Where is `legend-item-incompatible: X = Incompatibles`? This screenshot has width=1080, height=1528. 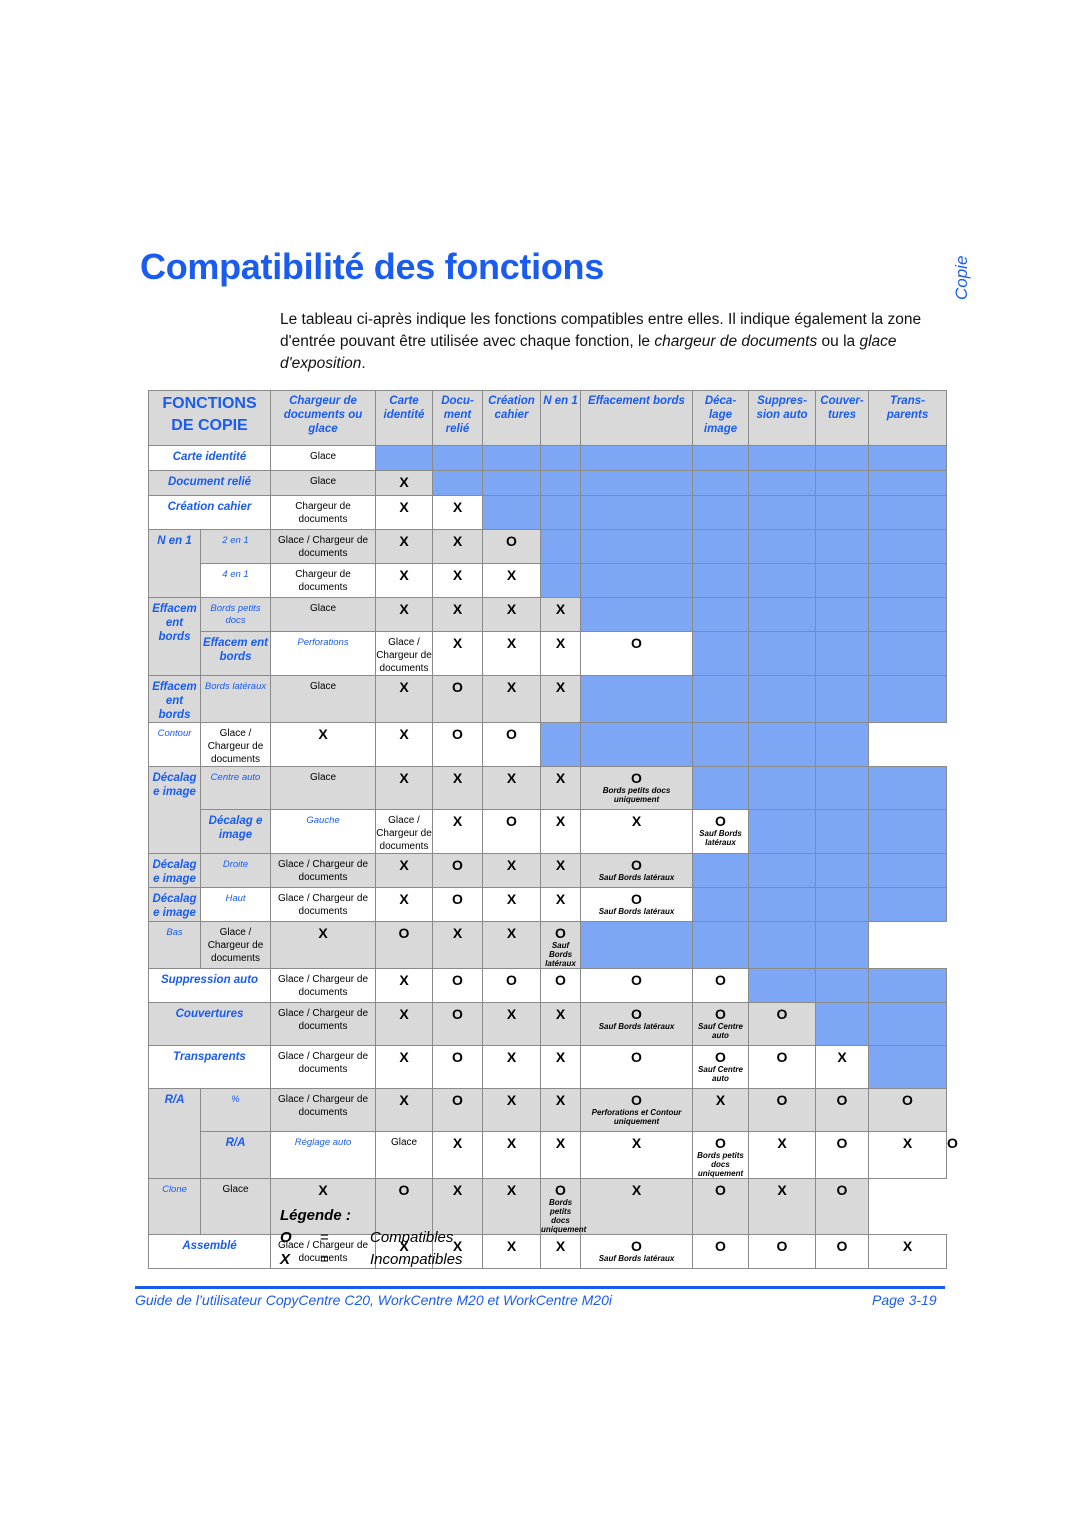 legend-item-incompatible: X = Incompatibles is located at coordinates (430, 1262).